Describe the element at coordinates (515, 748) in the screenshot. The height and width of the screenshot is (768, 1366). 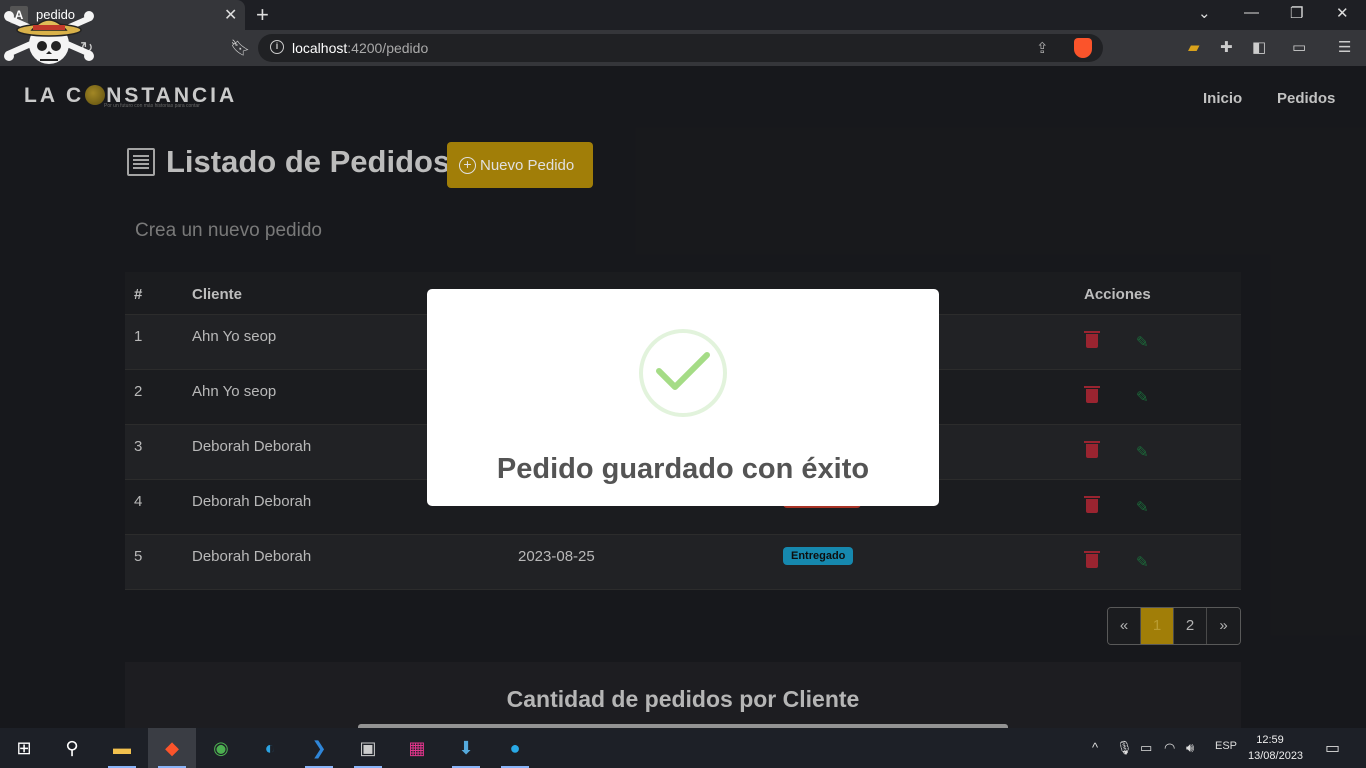
I see `app-bird-icon: ●` at that location.